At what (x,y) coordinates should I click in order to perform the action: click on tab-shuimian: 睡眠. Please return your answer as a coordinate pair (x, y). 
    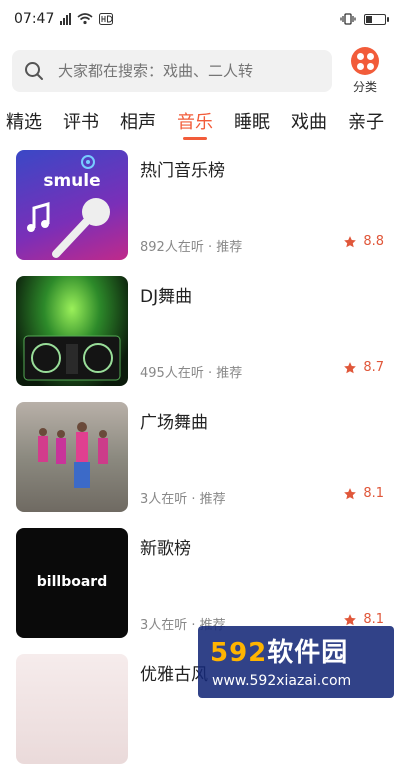
    Looking at the image, I should click on (252, 118).